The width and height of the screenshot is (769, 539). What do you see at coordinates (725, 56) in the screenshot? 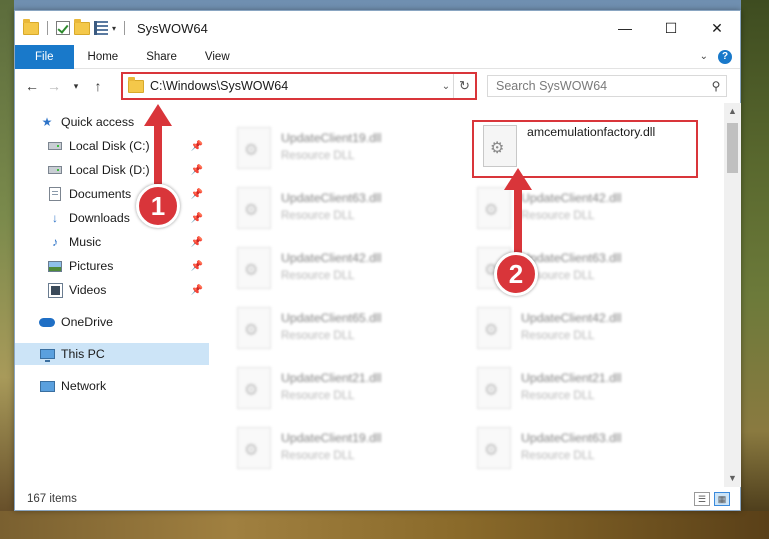
I see `help-icon: ?` at bounding box center [725, 56].